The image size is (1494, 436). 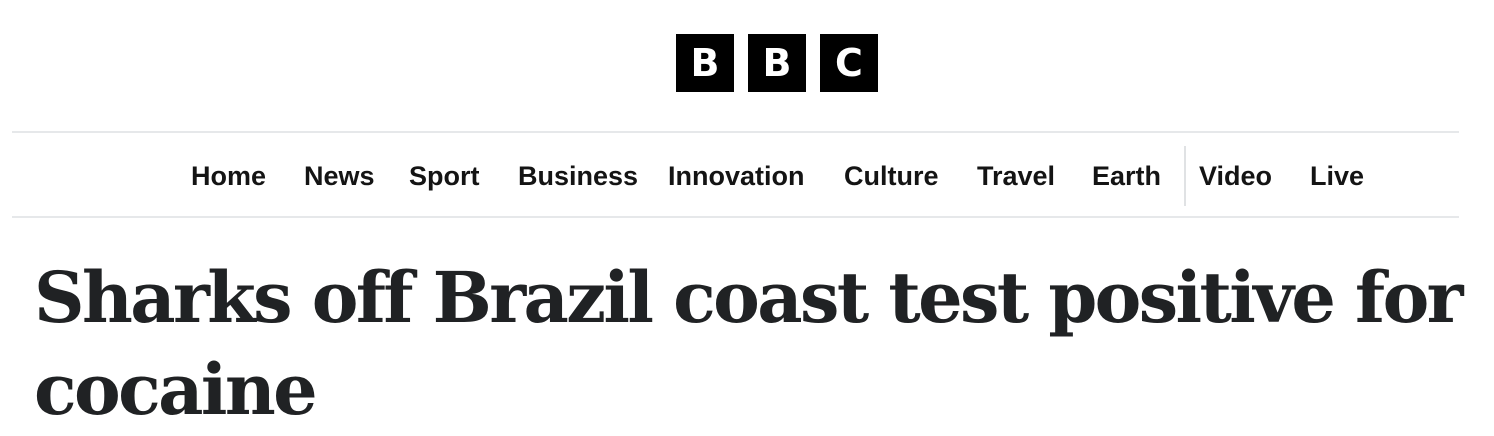 What do you see at coordinates (1185, 176) in the screenshot?
I see `nav-divider` at bounding box center [1185, 176].